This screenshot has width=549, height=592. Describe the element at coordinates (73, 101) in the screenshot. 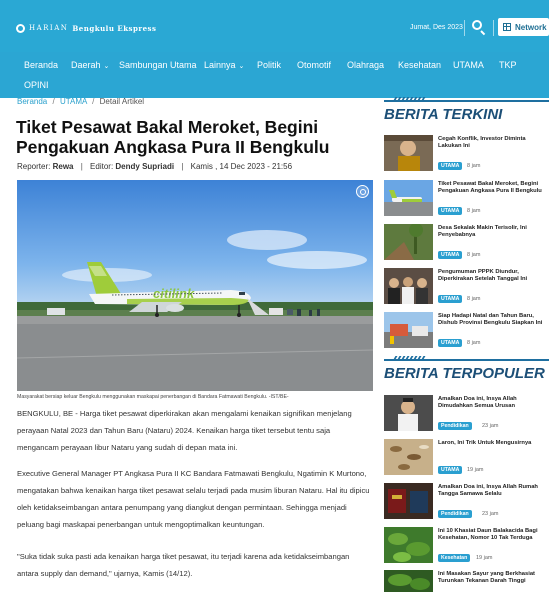

I see `breadcrumb-section: UTAMA` at that location.